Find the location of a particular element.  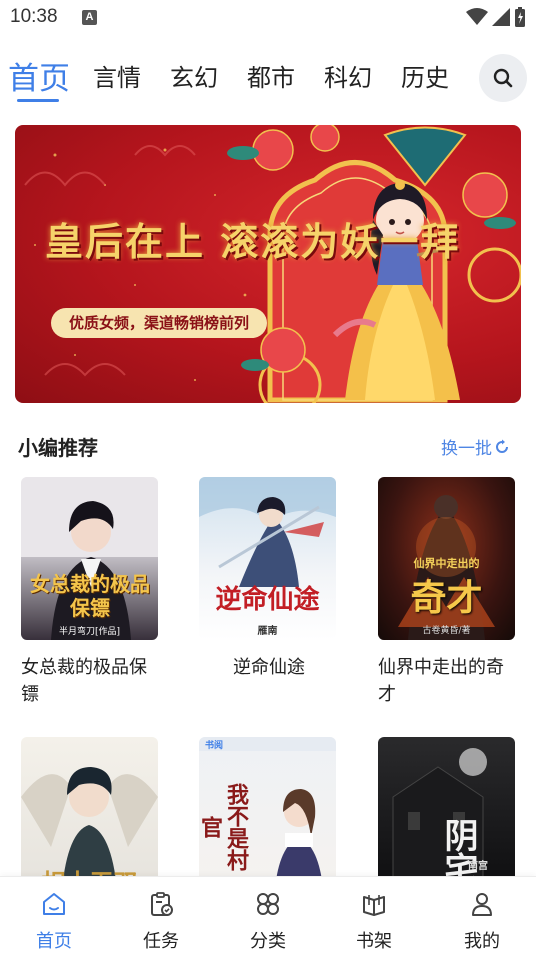

tab-history: 历史 is located at coordinates (425, 75).